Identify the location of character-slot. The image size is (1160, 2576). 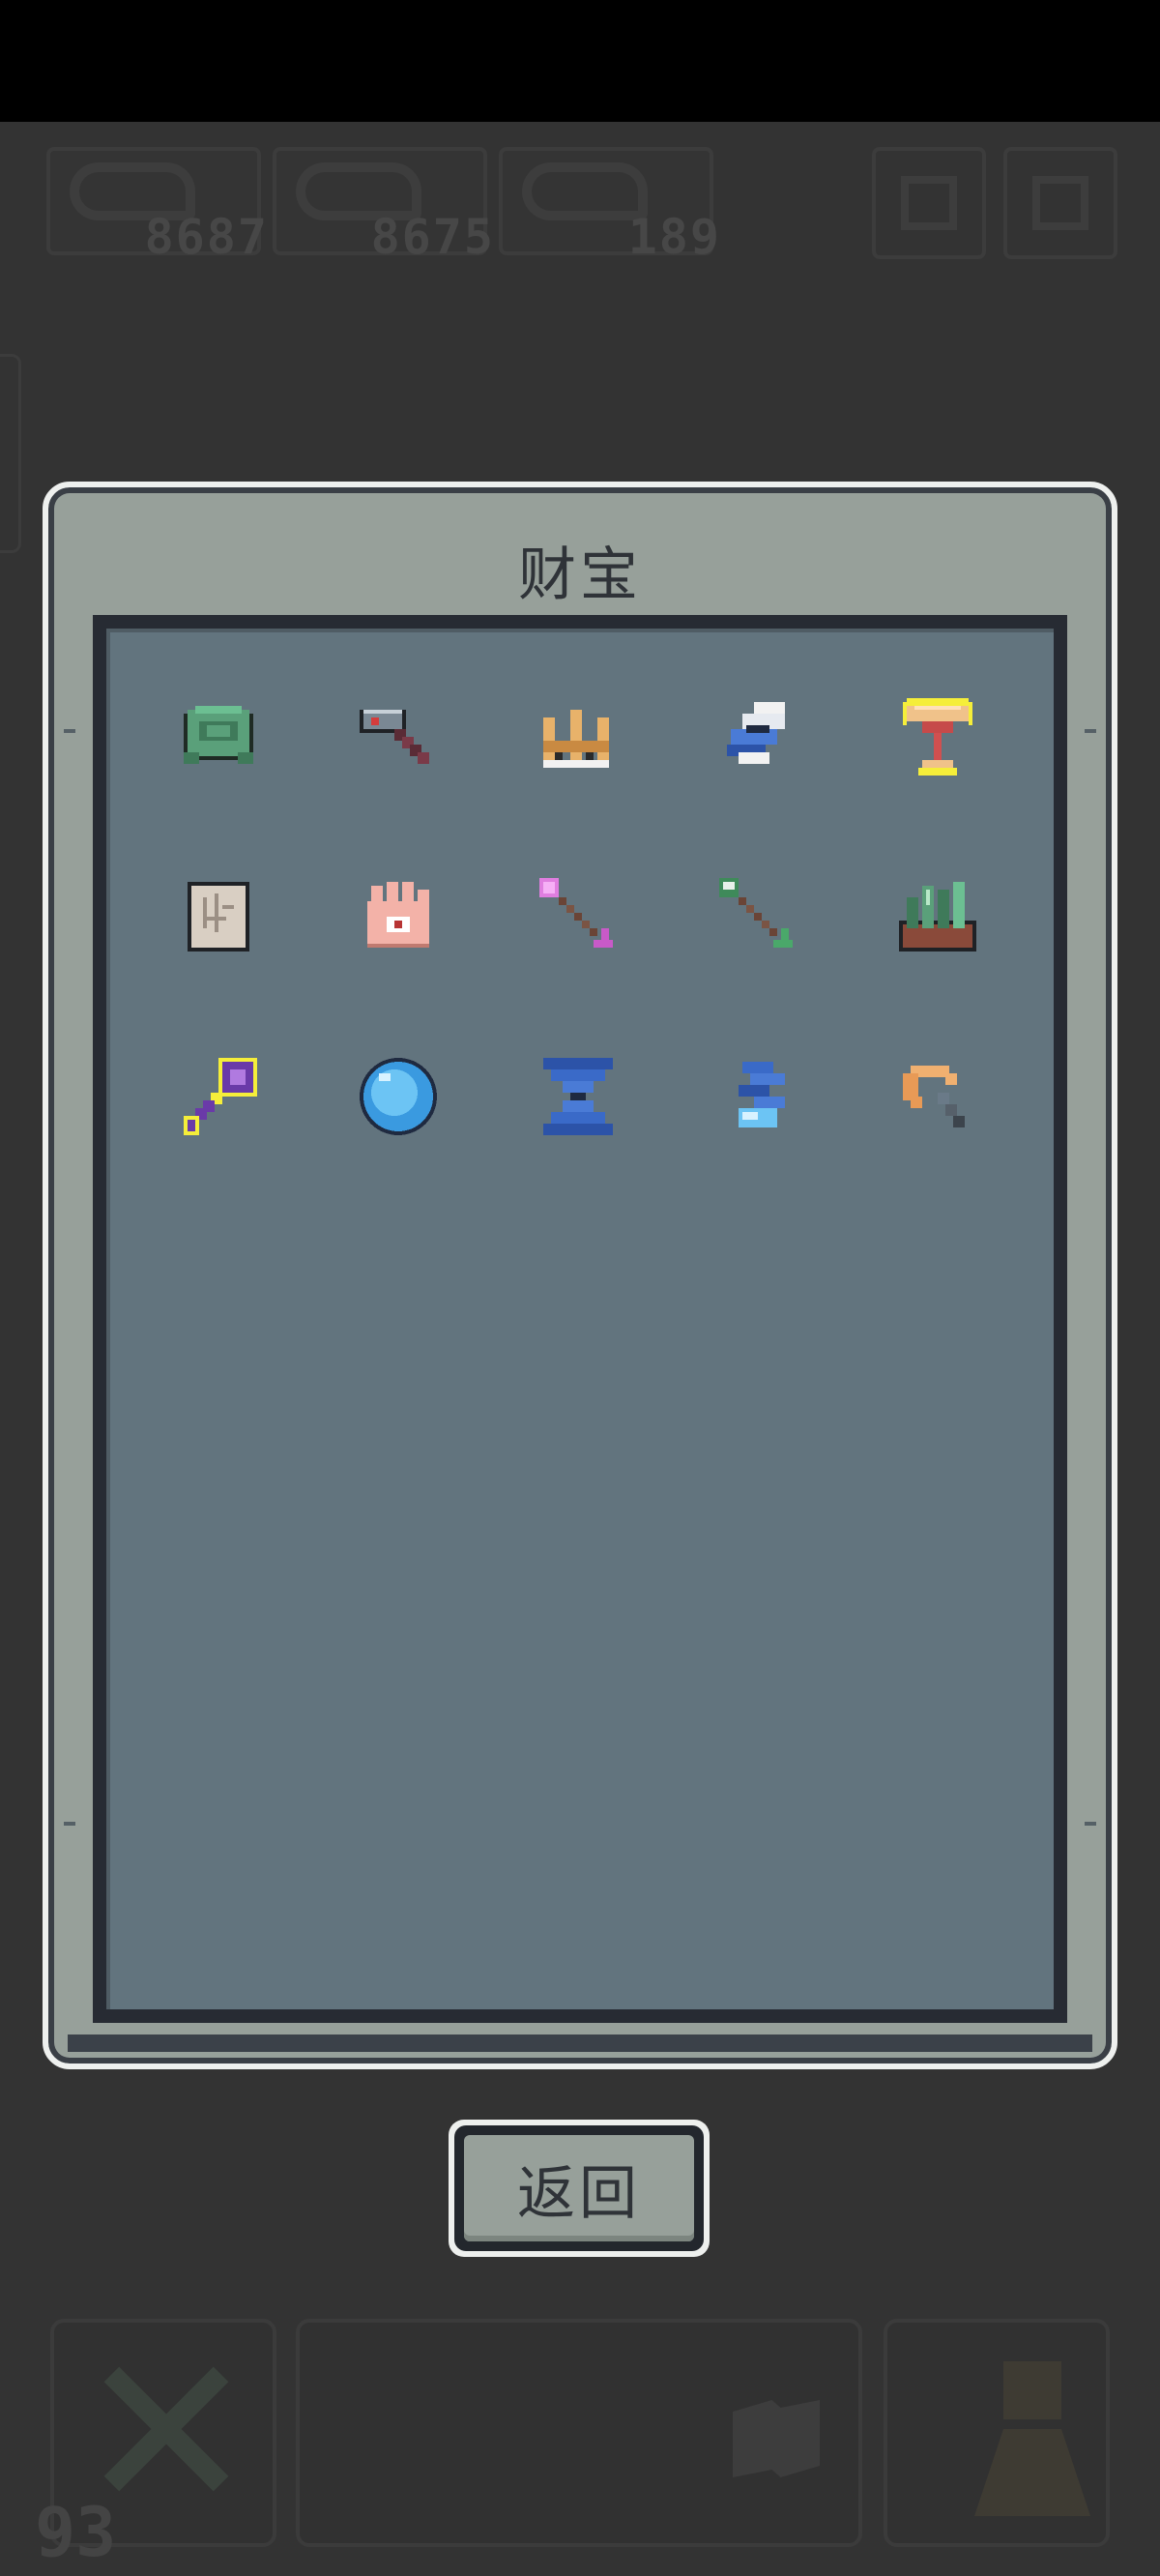
(997, 2433).